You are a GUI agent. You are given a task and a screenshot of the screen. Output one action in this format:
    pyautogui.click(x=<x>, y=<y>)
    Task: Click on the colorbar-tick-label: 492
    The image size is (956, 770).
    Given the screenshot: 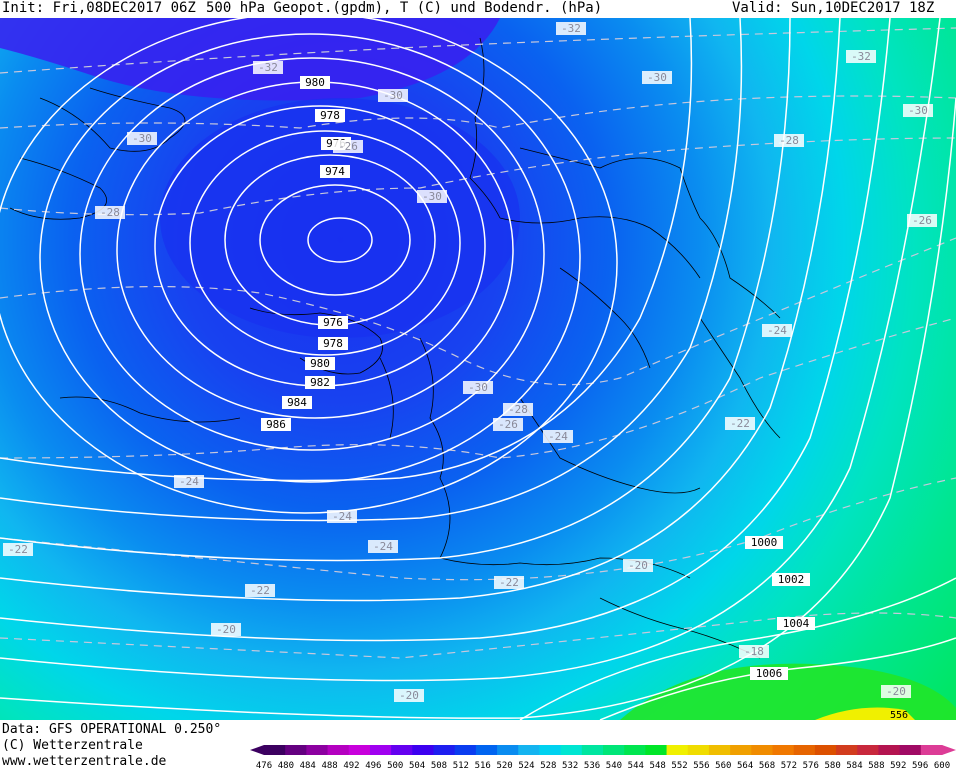 What is the action you would take?
    pyautogui.click(x=351, y=765)
    